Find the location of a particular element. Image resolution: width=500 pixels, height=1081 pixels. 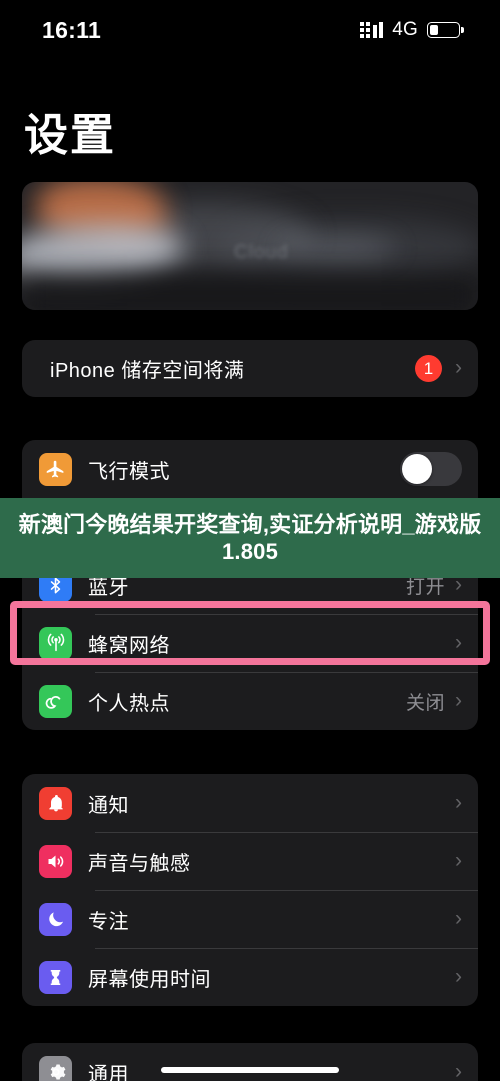

status-time: 16:11 is located at coordinates (72, 29).